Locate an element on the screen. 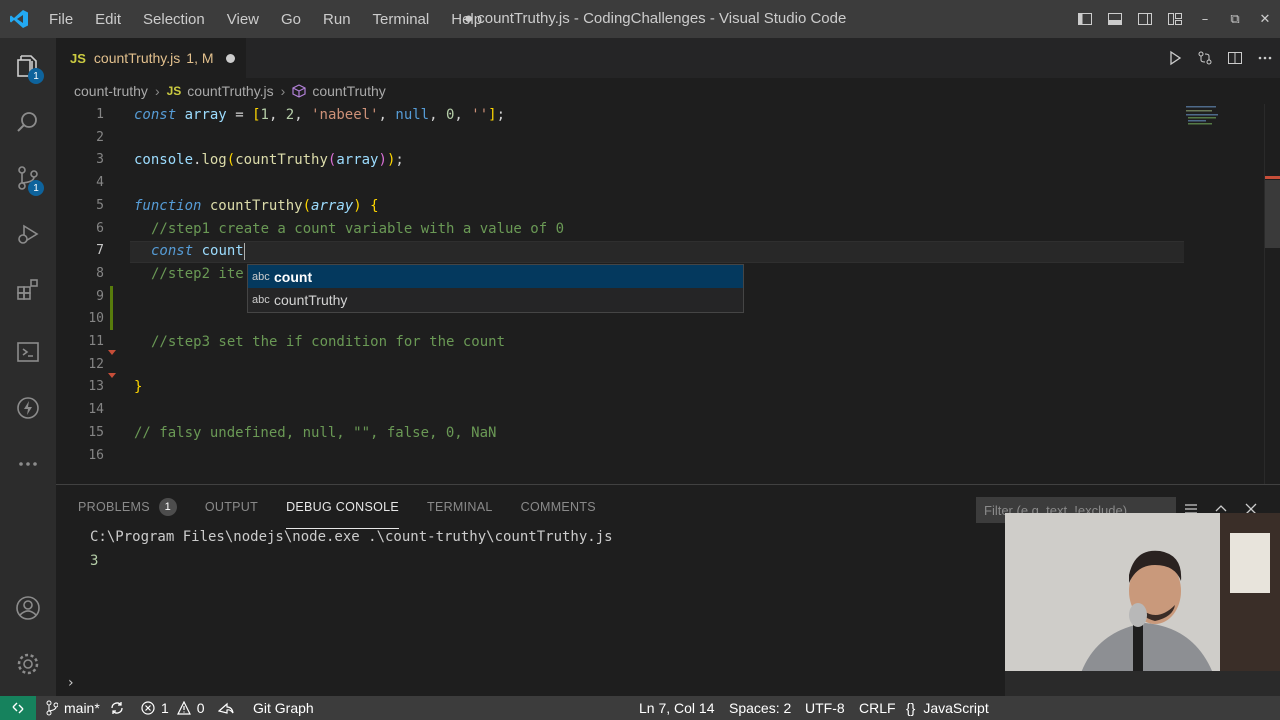  cursor-position: Ln 7, Col 14 is located at coordinates (677, 708).